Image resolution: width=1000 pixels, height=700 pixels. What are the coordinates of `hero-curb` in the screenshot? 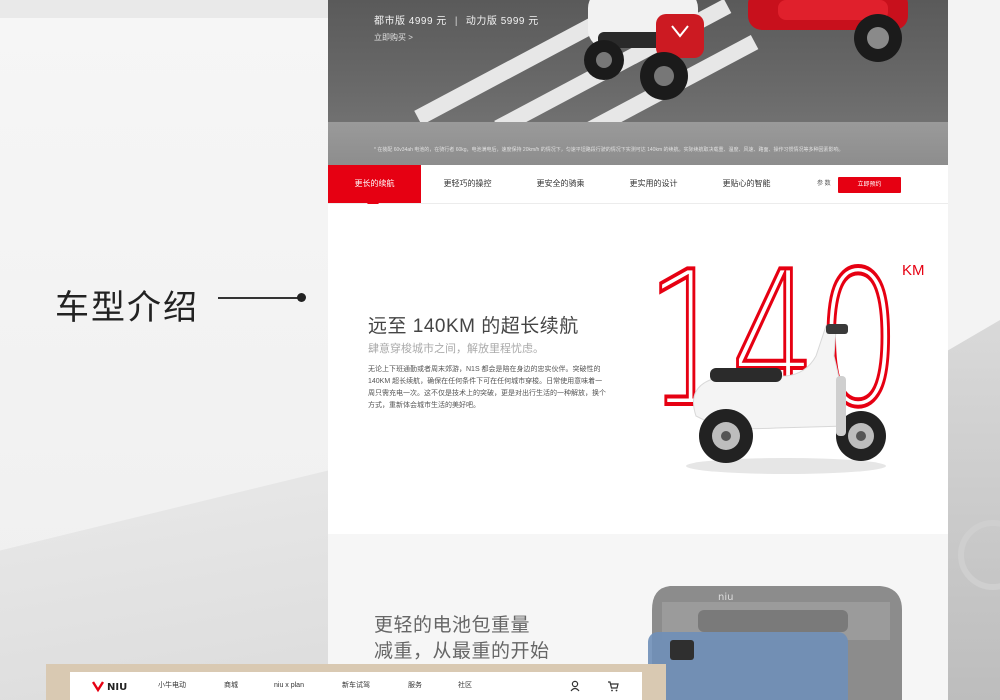 It's located at (638, 143).